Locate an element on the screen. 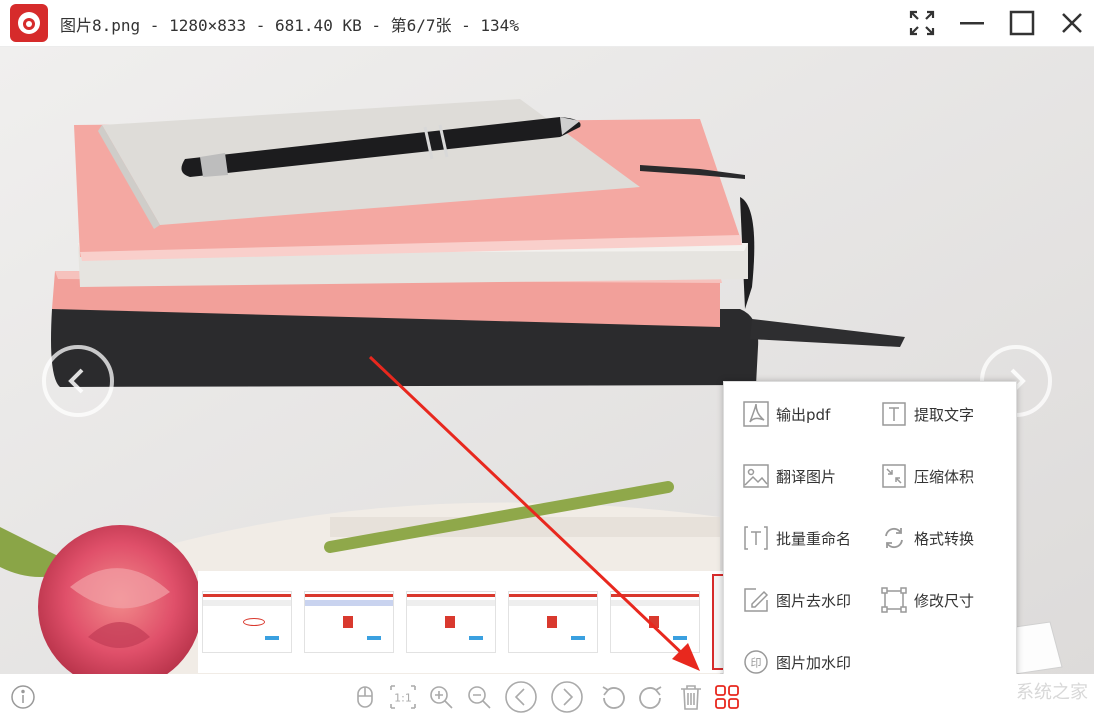 Image resolution: width=1094 pixels, height=721 pixels. resize-icon is located at coordinates (894, 600).